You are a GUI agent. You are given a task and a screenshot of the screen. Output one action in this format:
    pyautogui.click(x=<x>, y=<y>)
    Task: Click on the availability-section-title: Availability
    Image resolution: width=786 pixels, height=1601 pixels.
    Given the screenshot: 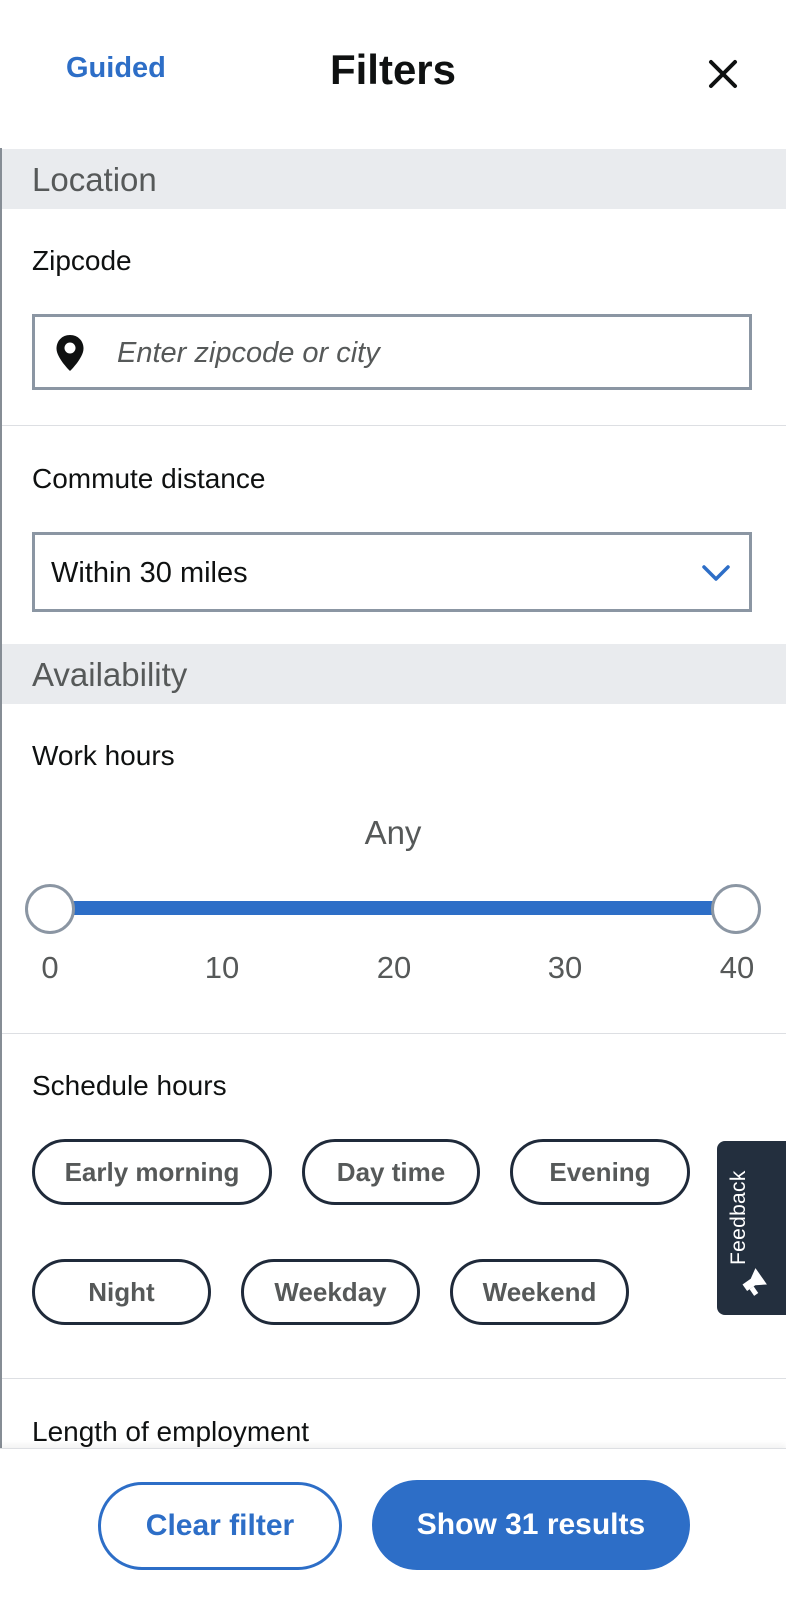 What is the action you would take?
    pyautogui.click(x=110, y=674)
    